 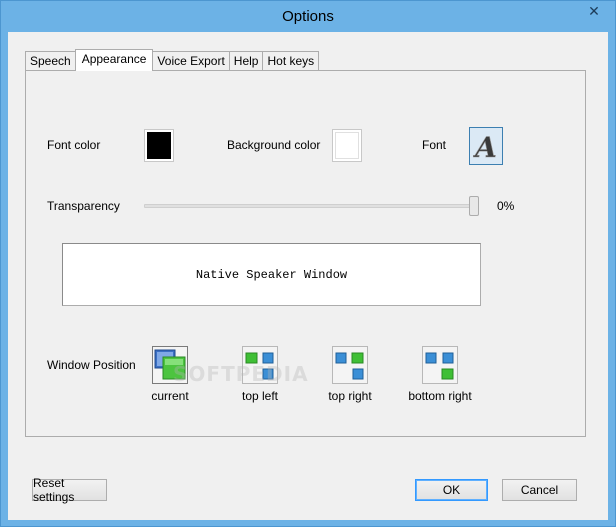 I want to click on position-bottom-right-button, so click(x=440, y=365).